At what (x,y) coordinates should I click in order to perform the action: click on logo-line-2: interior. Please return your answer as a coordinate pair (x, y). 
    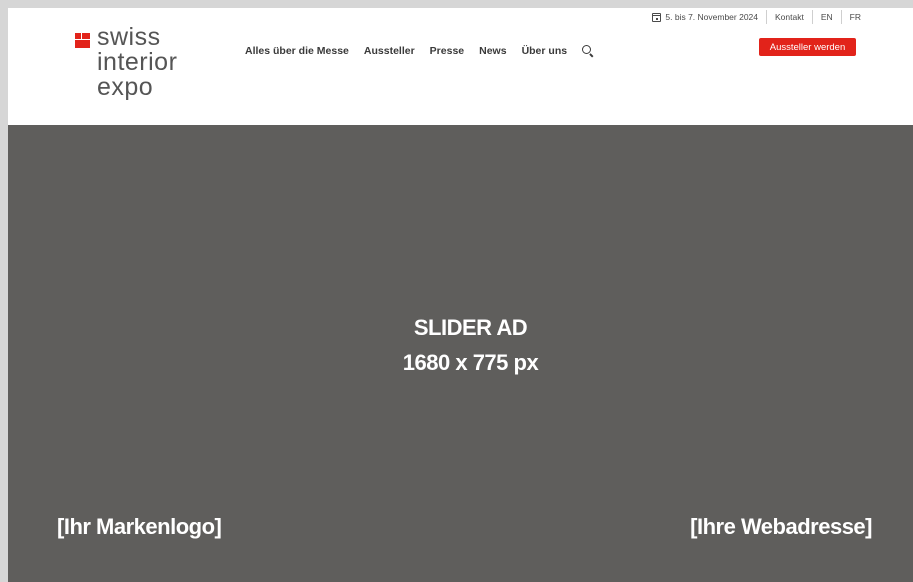
    Looking at the image, I should click on (137, 62).